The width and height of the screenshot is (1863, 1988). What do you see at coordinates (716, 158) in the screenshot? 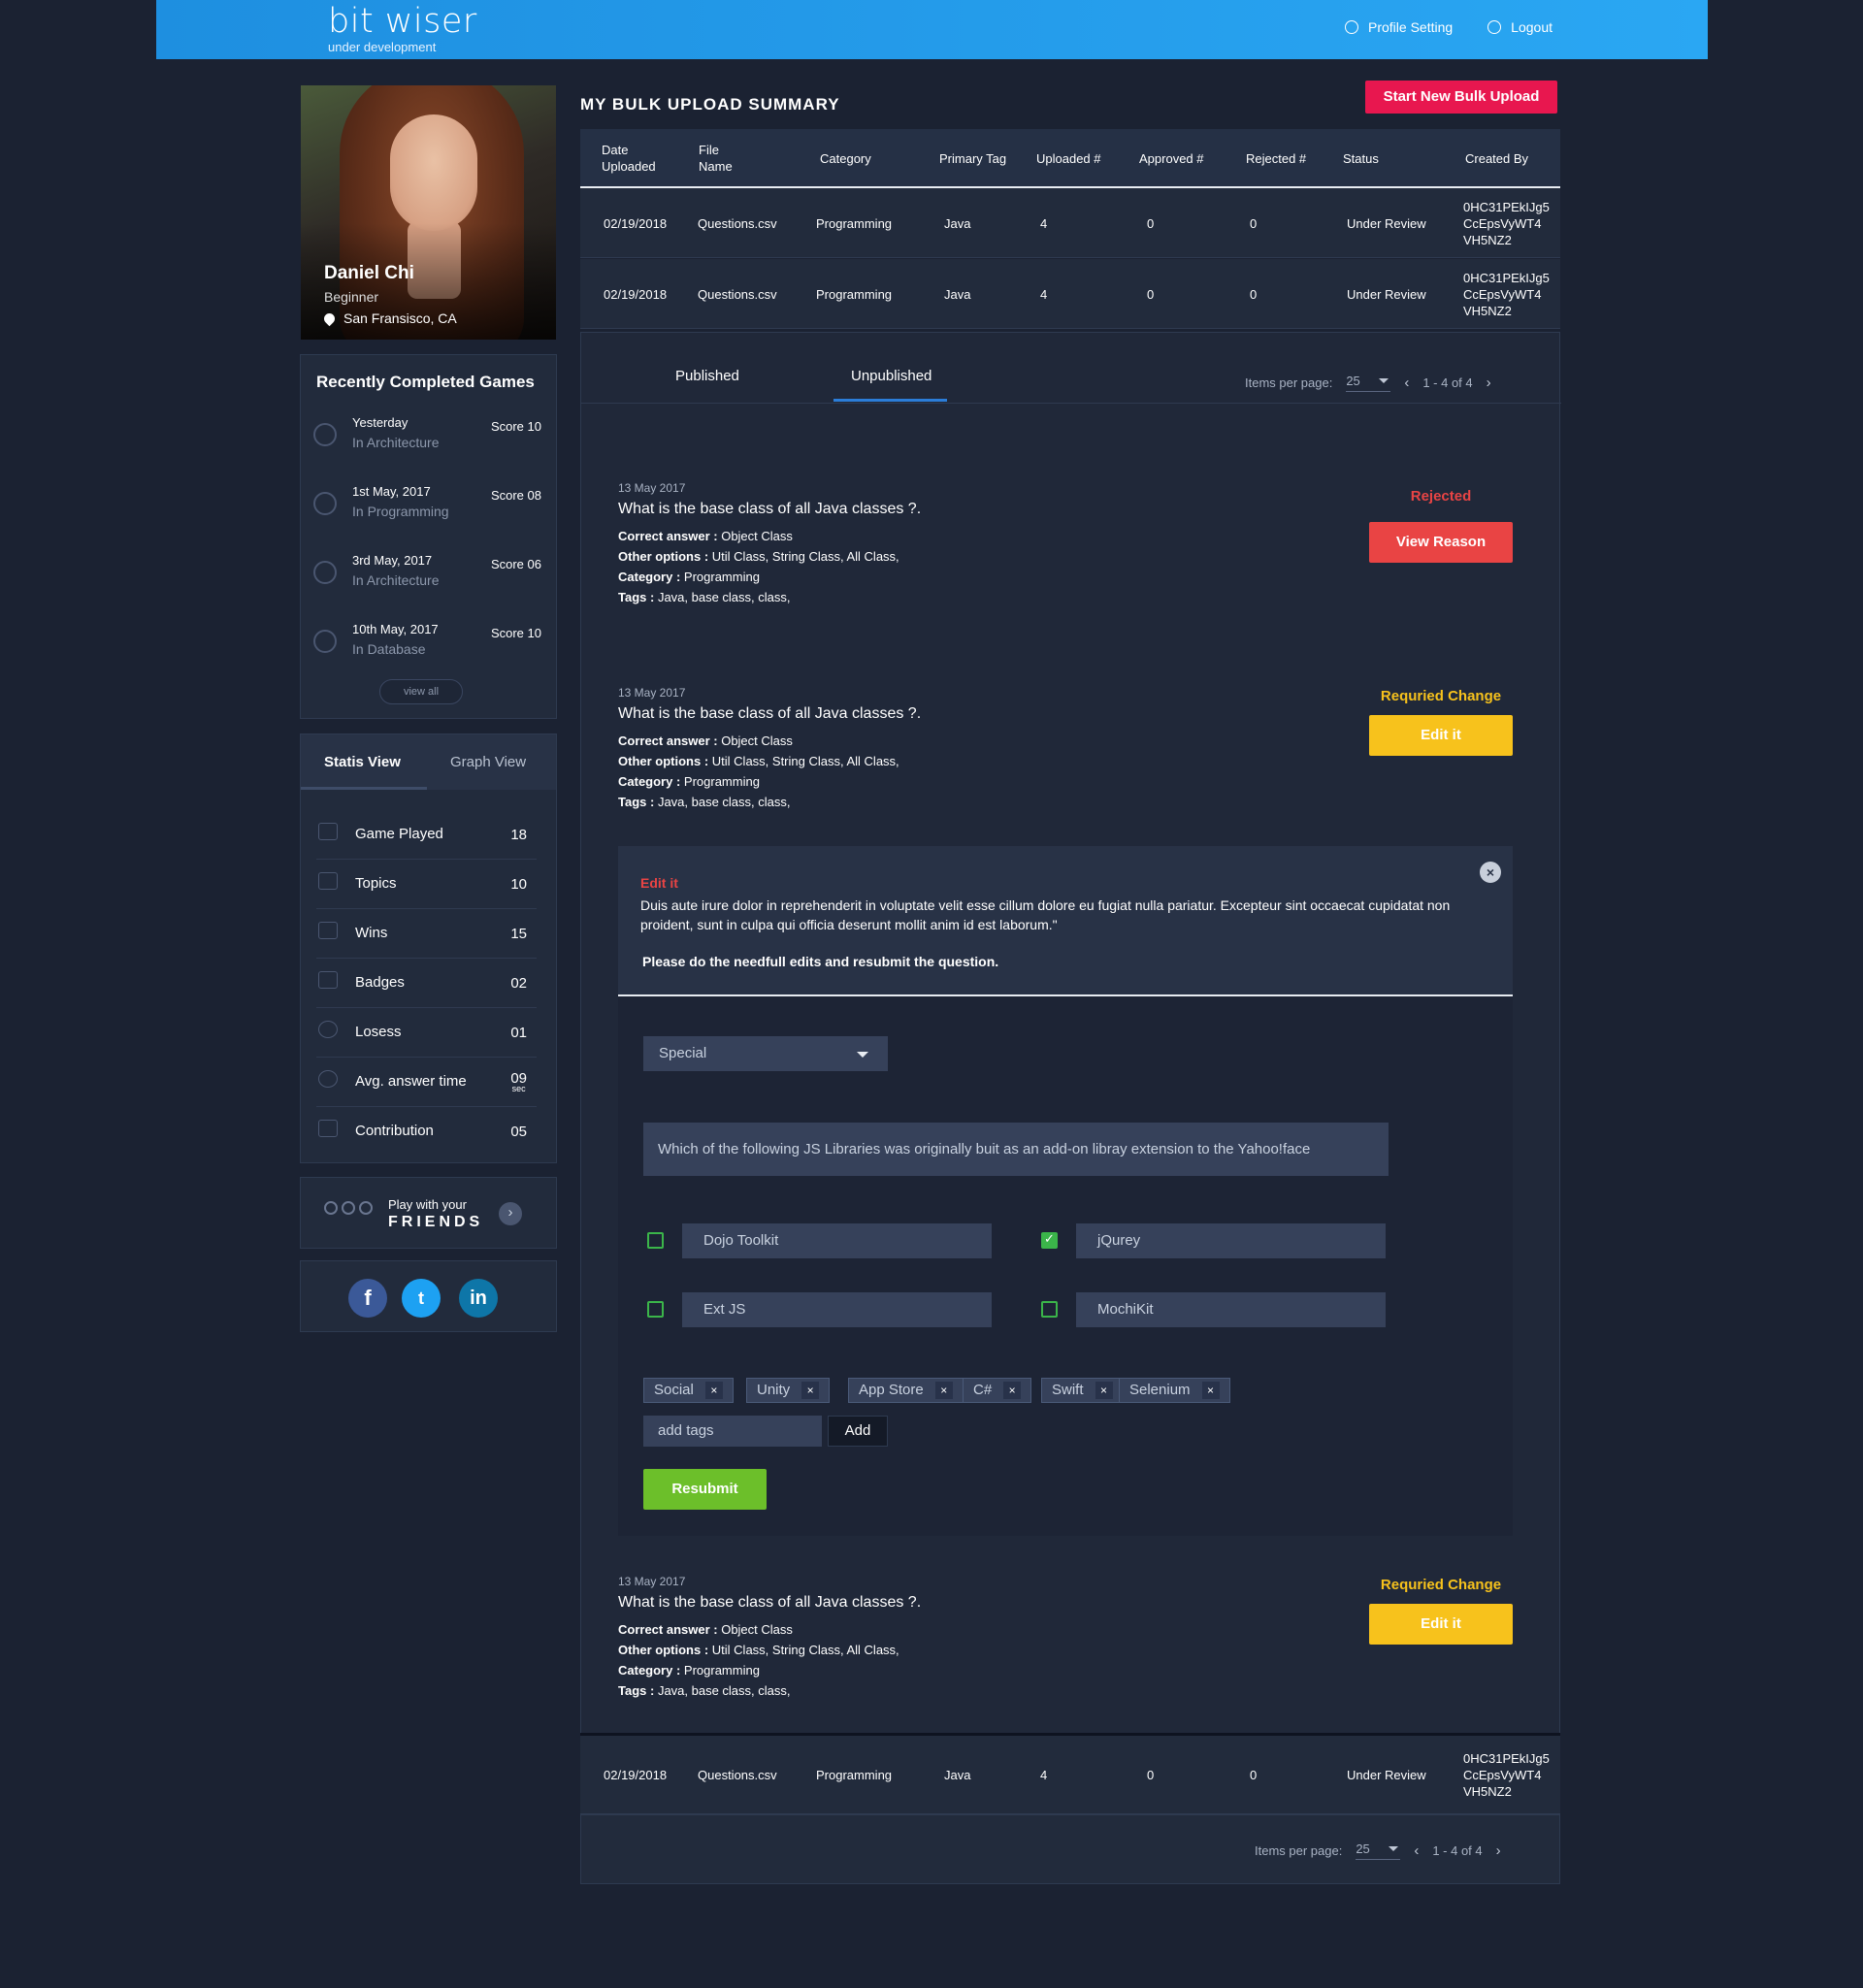
I see `column-header: File Name` at bounding box center [716, 158].